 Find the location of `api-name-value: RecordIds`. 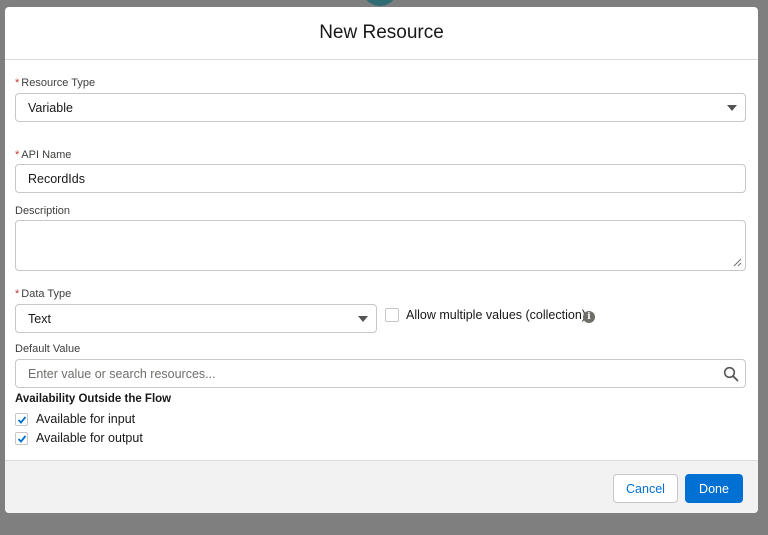

api-name-value: RecordIds is located at coordinates (56, 178).